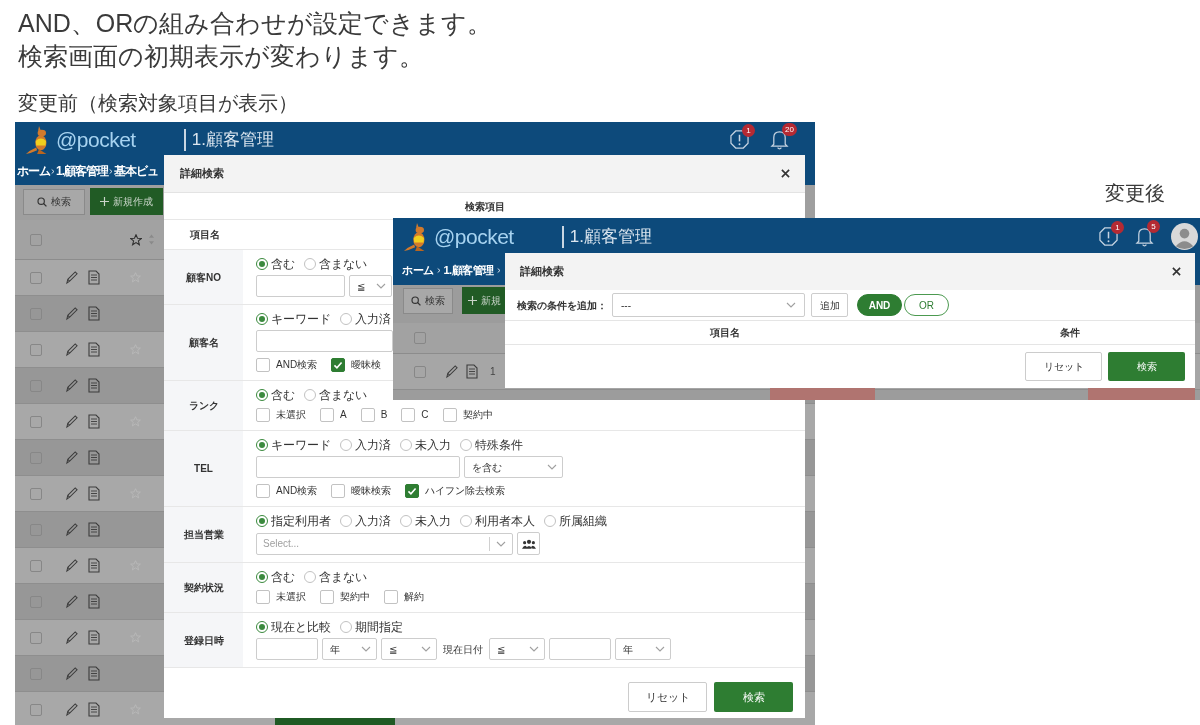 This screenshot has width=1200, height=725. What do you see at coordinates (356, 364) in the screenshot?
I see `checkbox-option: 曖昧検` at bounding box center [356, 364].